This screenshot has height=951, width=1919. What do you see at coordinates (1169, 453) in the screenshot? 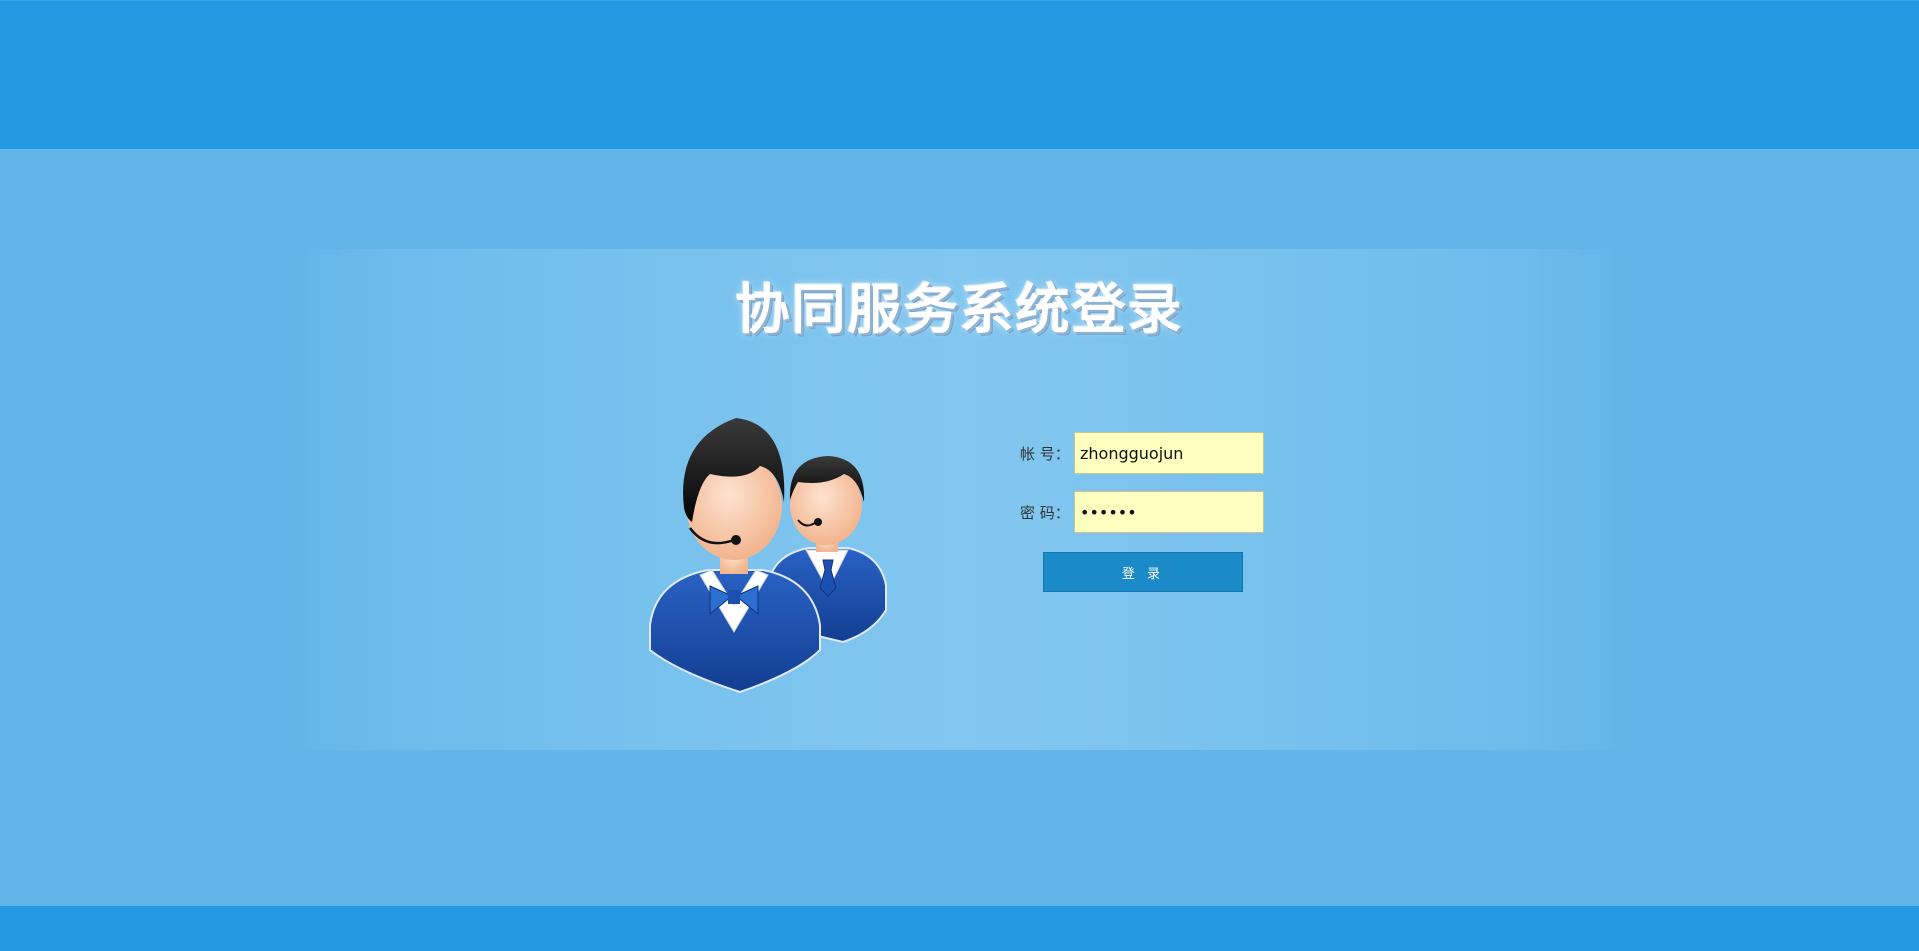
I see `account-input` at bounding box center [1169, 453].